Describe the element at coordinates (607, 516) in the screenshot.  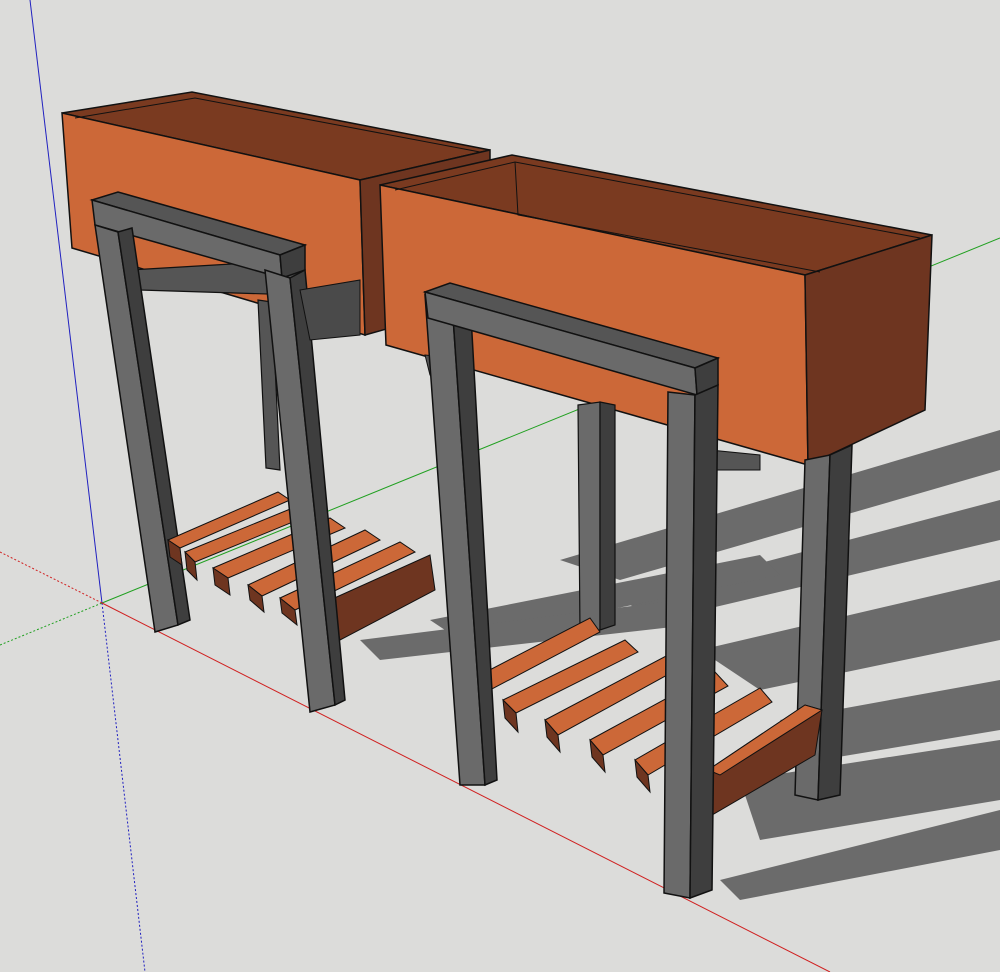
I see `stand-2-back-leg-left-side` at that location.